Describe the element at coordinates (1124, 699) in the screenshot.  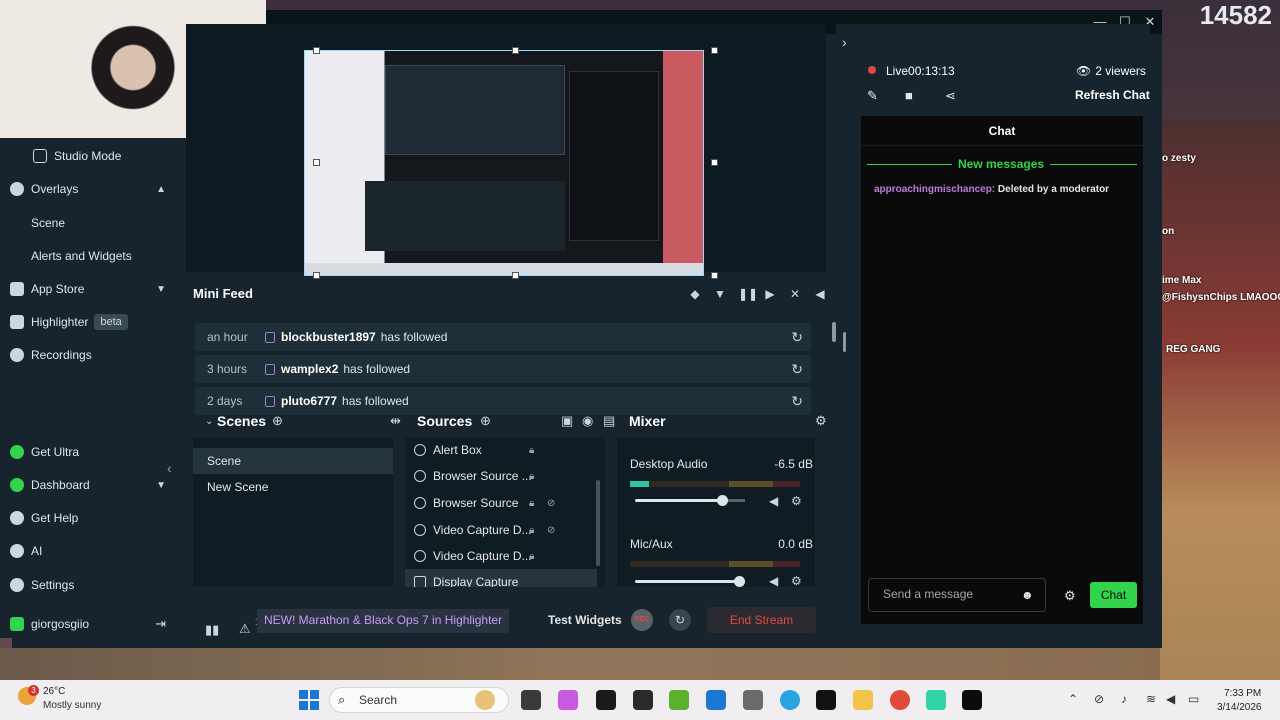
I see `microphone-icon: ♪` at that location.